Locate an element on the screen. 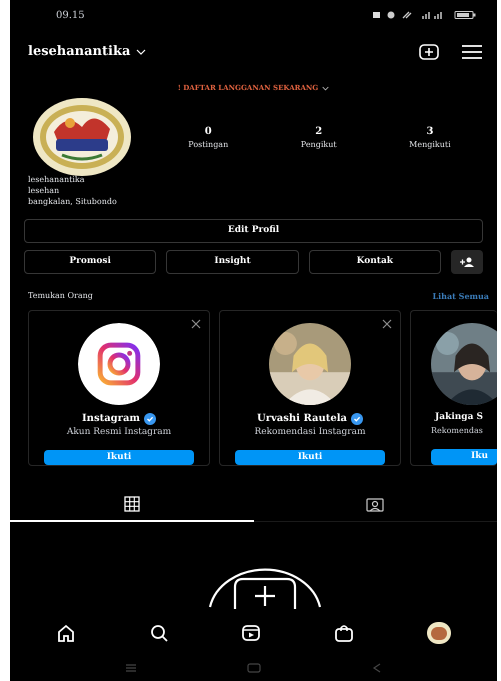 This screenshot has width=501, height=681. stat-label: Mengikuti is located at coordinates (430, 144).